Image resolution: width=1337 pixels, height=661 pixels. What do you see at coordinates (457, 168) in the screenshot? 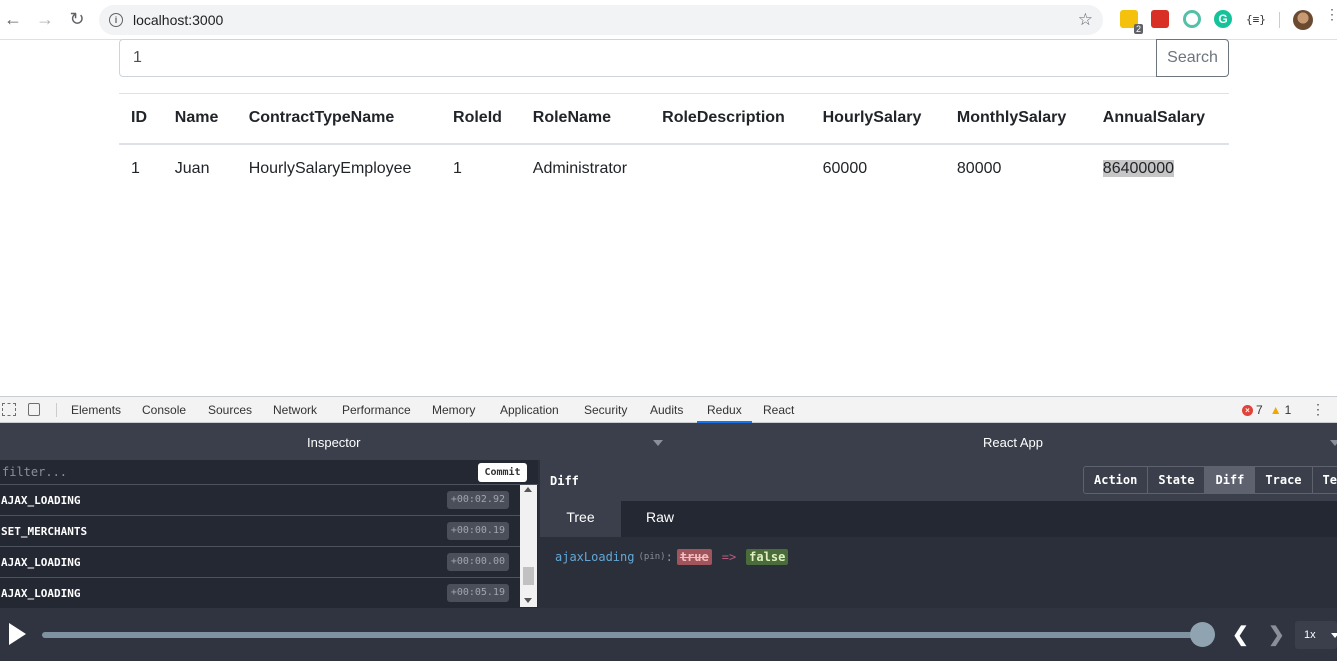
I see `cell-role-id: 1` at bounding box center [457, 168].